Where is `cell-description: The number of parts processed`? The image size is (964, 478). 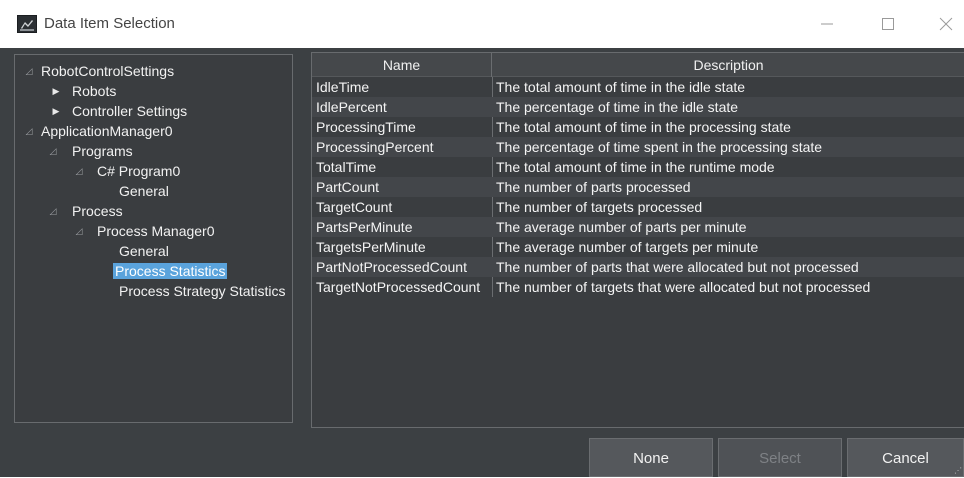 cell-description: The number of parts processed is located at coordinates (593, 187).